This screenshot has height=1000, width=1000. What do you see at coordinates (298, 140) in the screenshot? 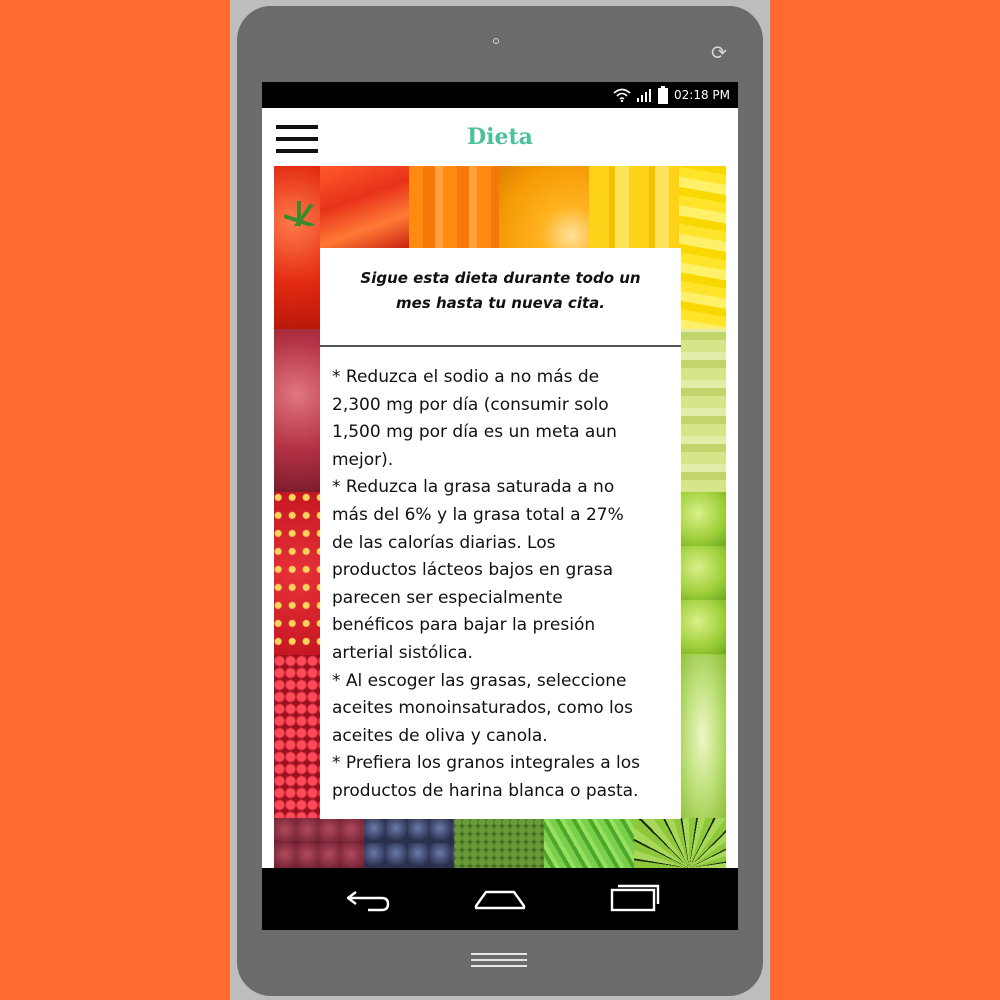
I see `hamburger-menu-icon` at bounding box center [298, 140].